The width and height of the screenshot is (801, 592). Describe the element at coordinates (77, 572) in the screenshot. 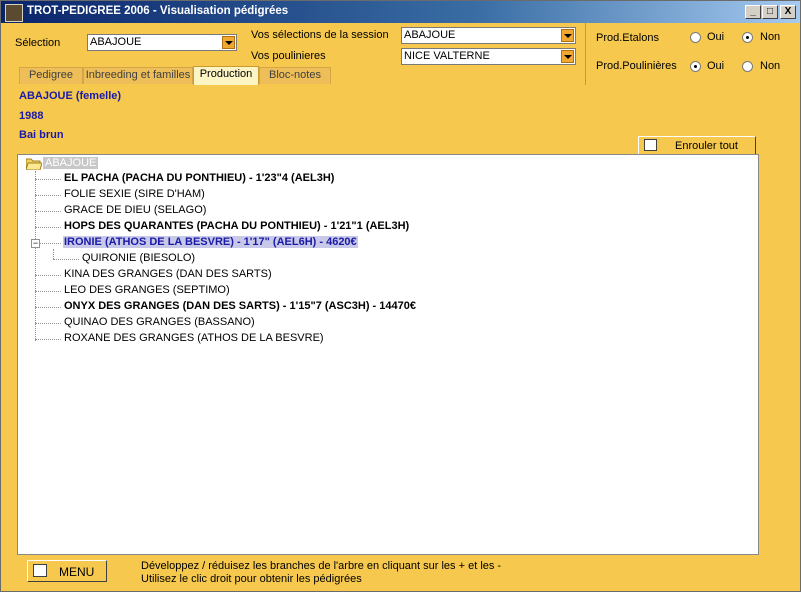

I see `menu-button-label: MENU` at that location.